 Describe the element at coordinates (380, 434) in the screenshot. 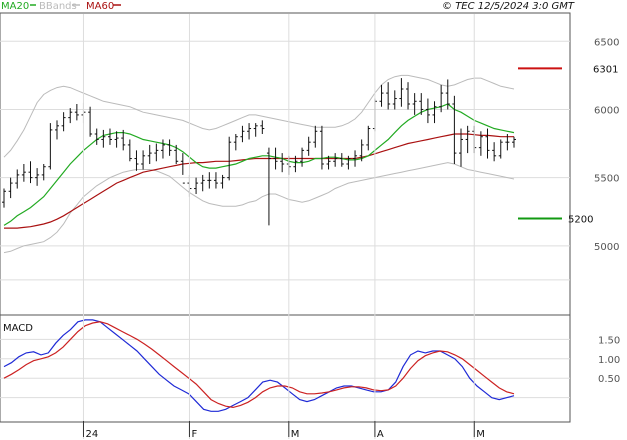

I see `x-tick-label: A` at that location.